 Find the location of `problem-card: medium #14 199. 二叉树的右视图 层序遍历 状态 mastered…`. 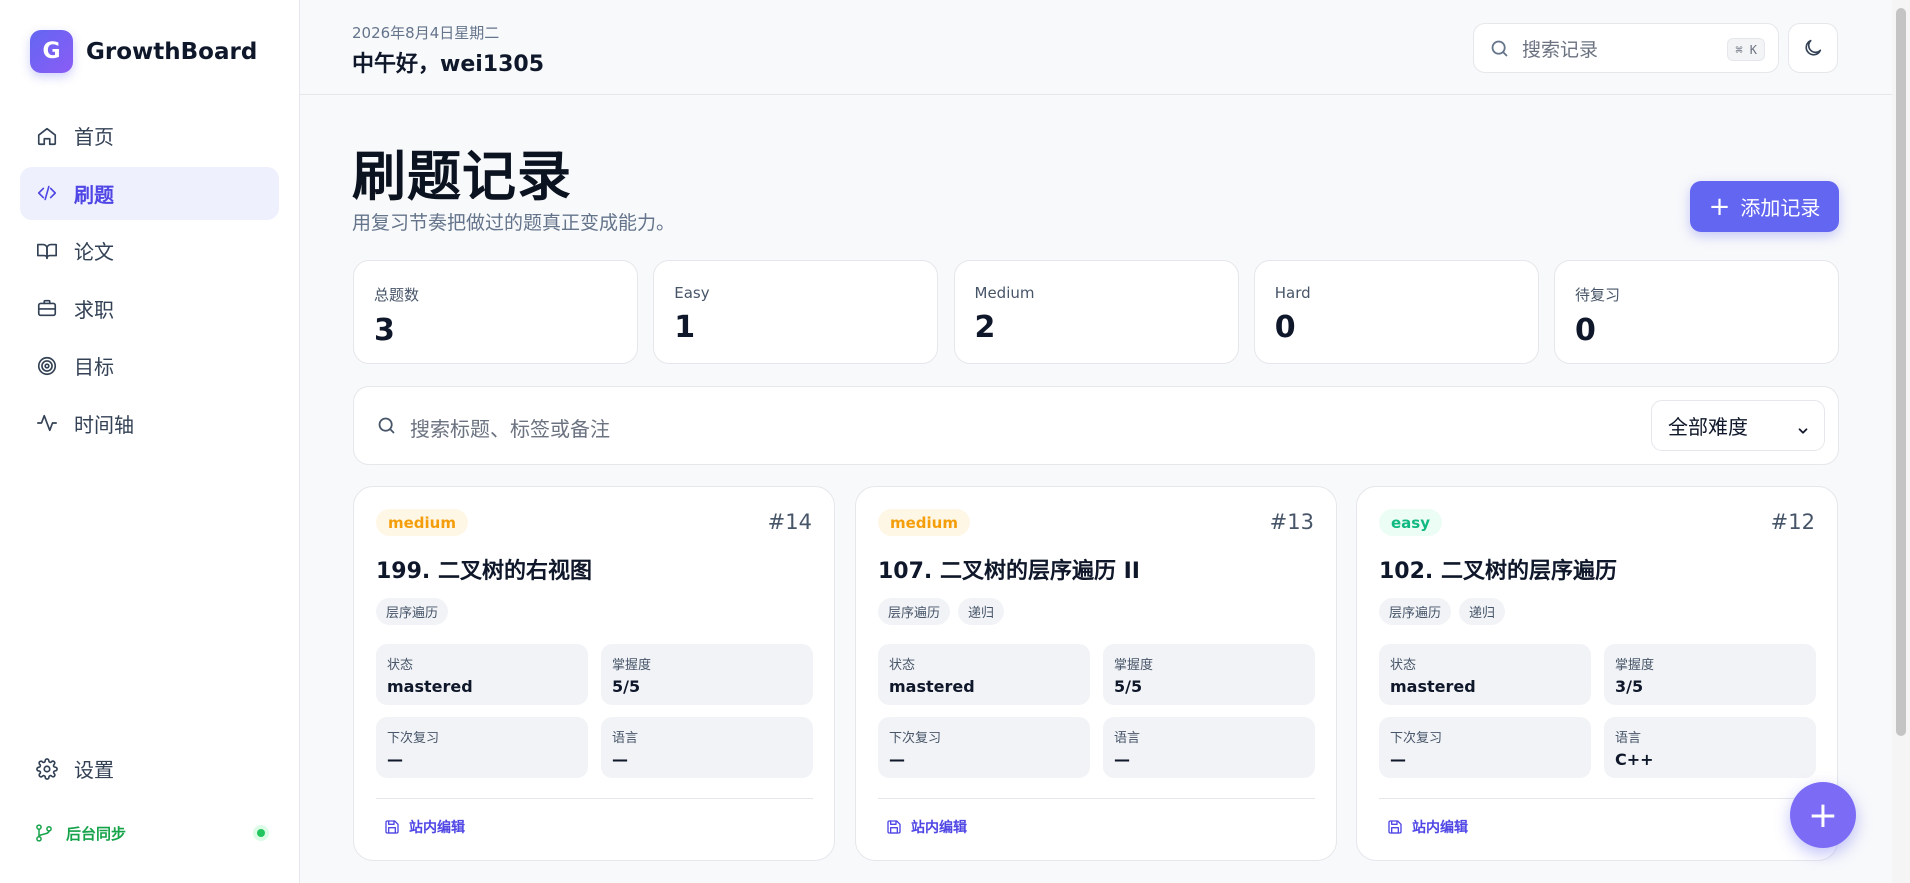

problem-card: medium #14 199. 二叉树的右视图 层序遍历 状态 mastered… is located at coordinates (594, 673).